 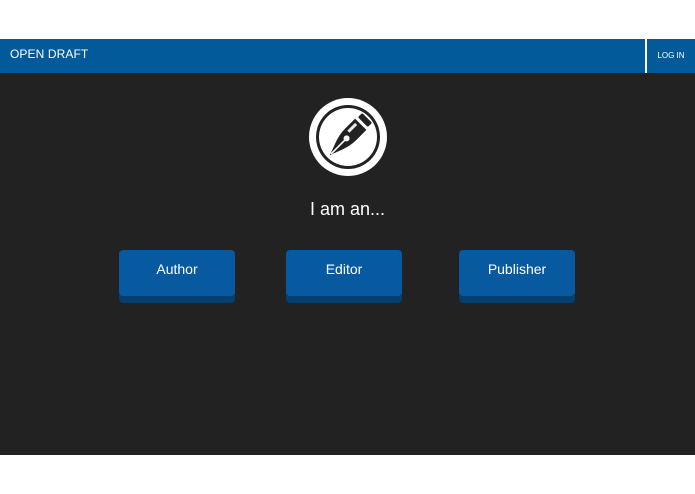 I want to click on author-button: Author, so click(x=177, y=273).